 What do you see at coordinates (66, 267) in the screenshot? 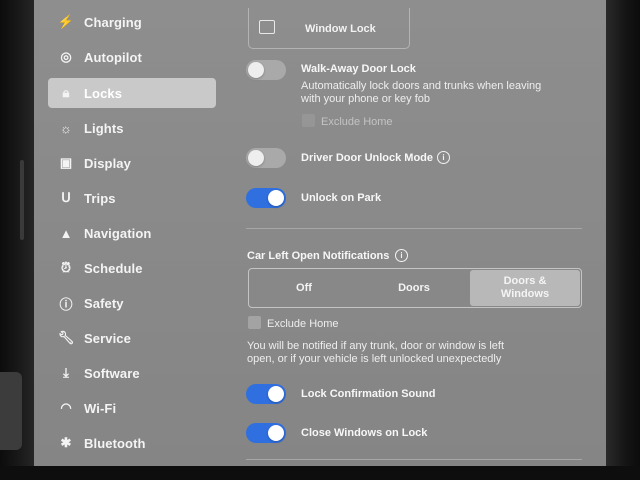
I see `alarm-clock-icon: ⏰︎` at bounding box center [66, 267].